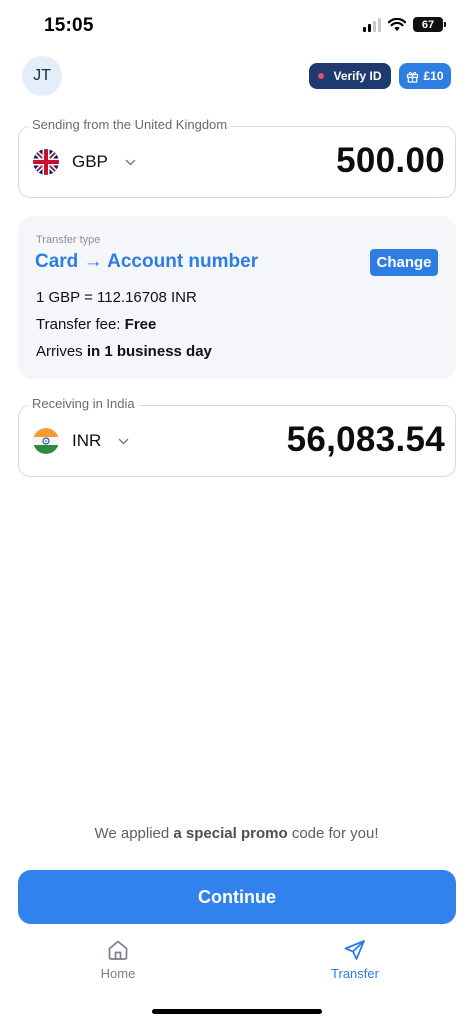 The width and height of the screenshot is (473, 1024). Describe the element at coordinates (132, 833) in the screenshot. I see `promo-prefix: We applied` at that location.